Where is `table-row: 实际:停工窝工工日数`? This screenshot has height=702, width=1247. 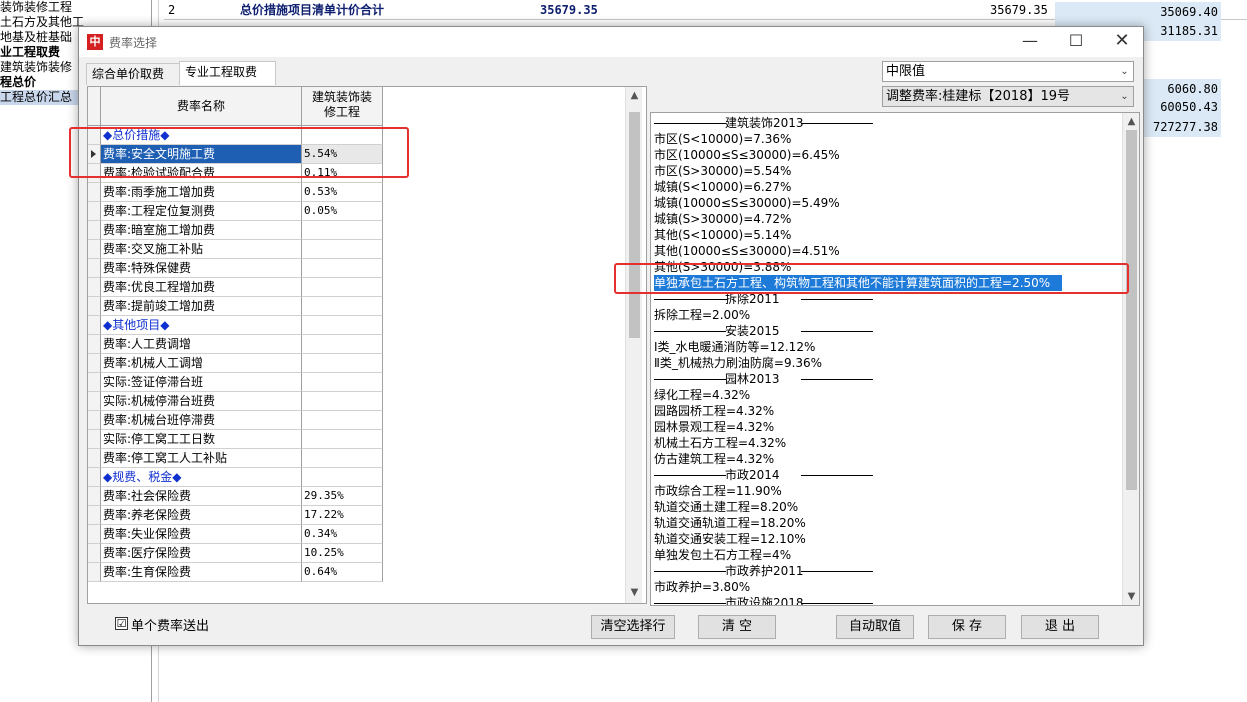
table-row: 实际:停工窝工工日数 is located at coordinates (238, 439).